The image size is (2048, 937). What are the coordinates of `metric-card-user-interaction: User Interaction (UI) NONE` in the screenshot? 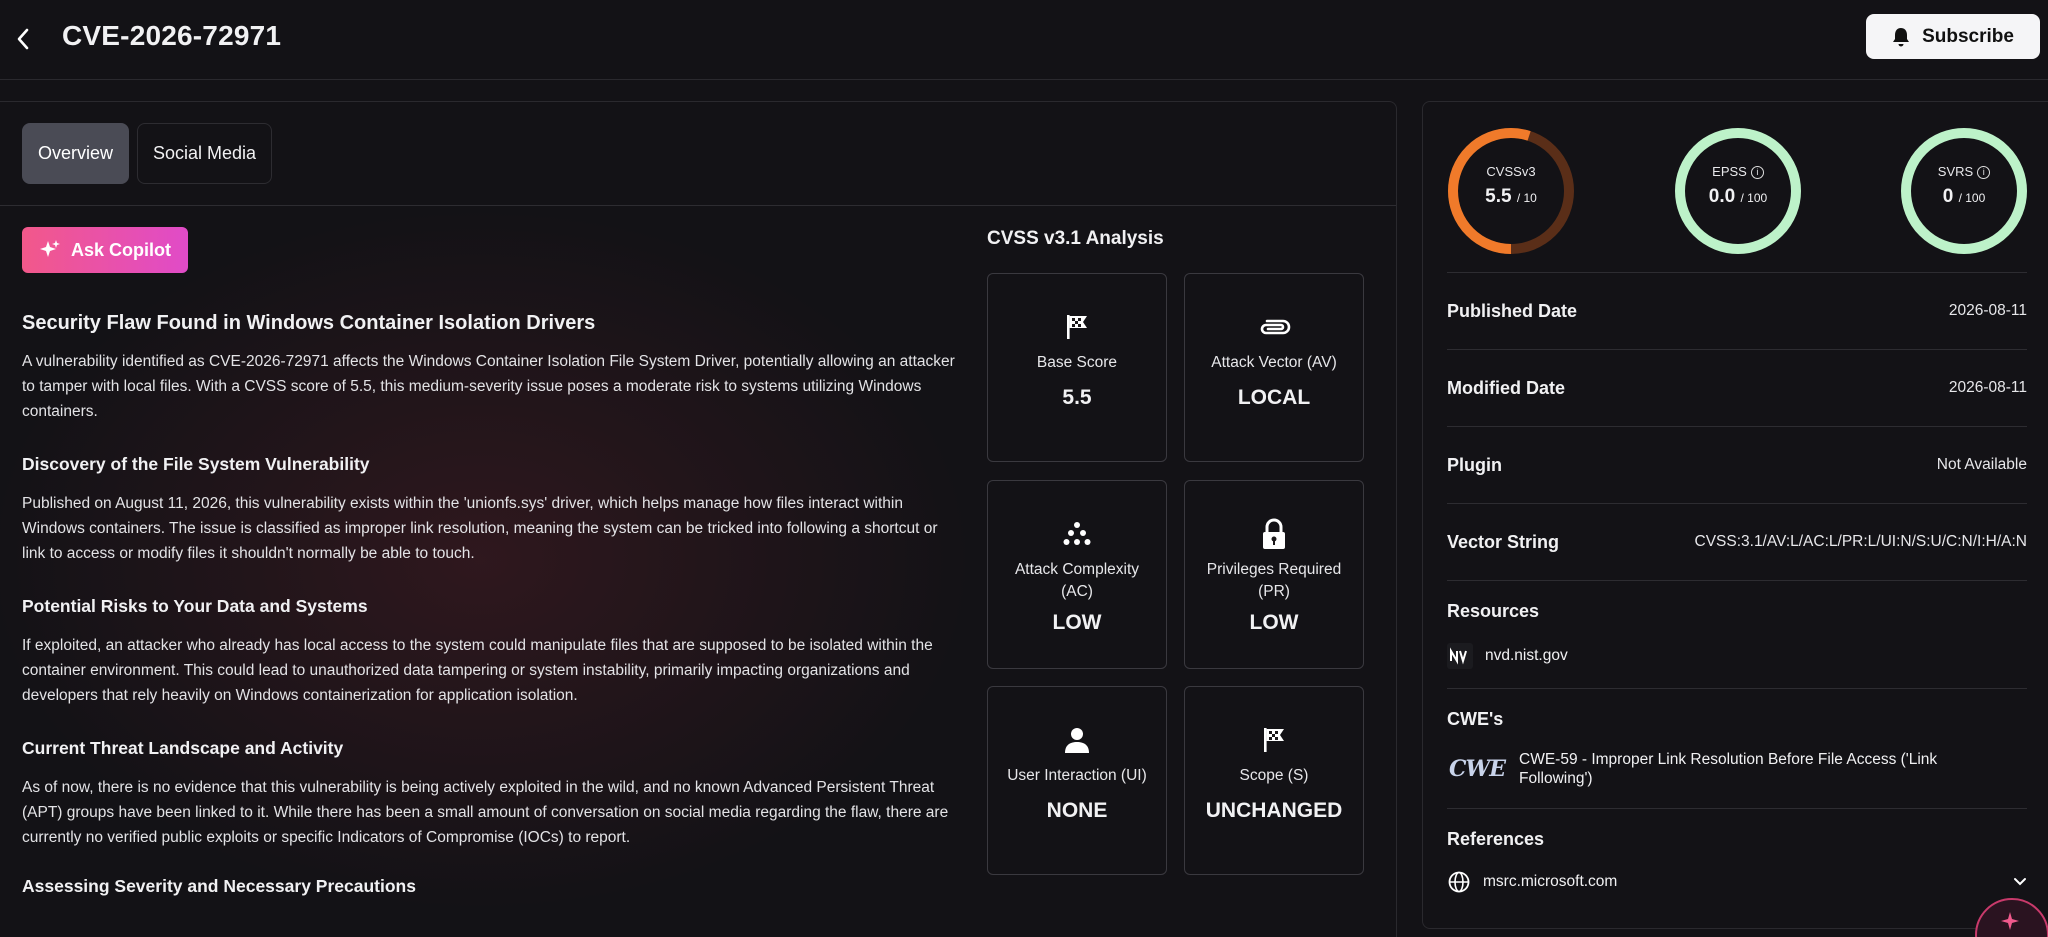 It's located at (1077, 780).